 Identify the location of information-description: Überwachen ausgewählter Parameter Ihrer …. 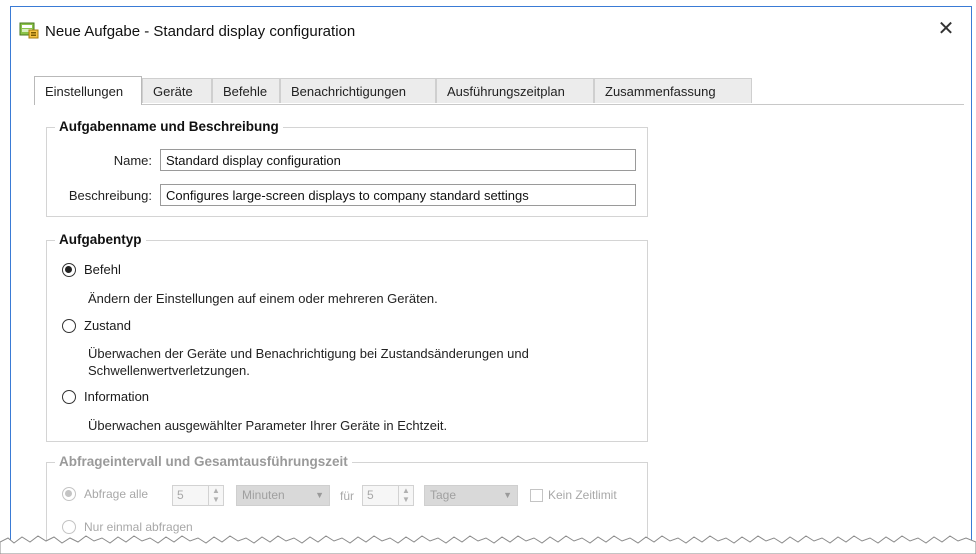
(268, 425).